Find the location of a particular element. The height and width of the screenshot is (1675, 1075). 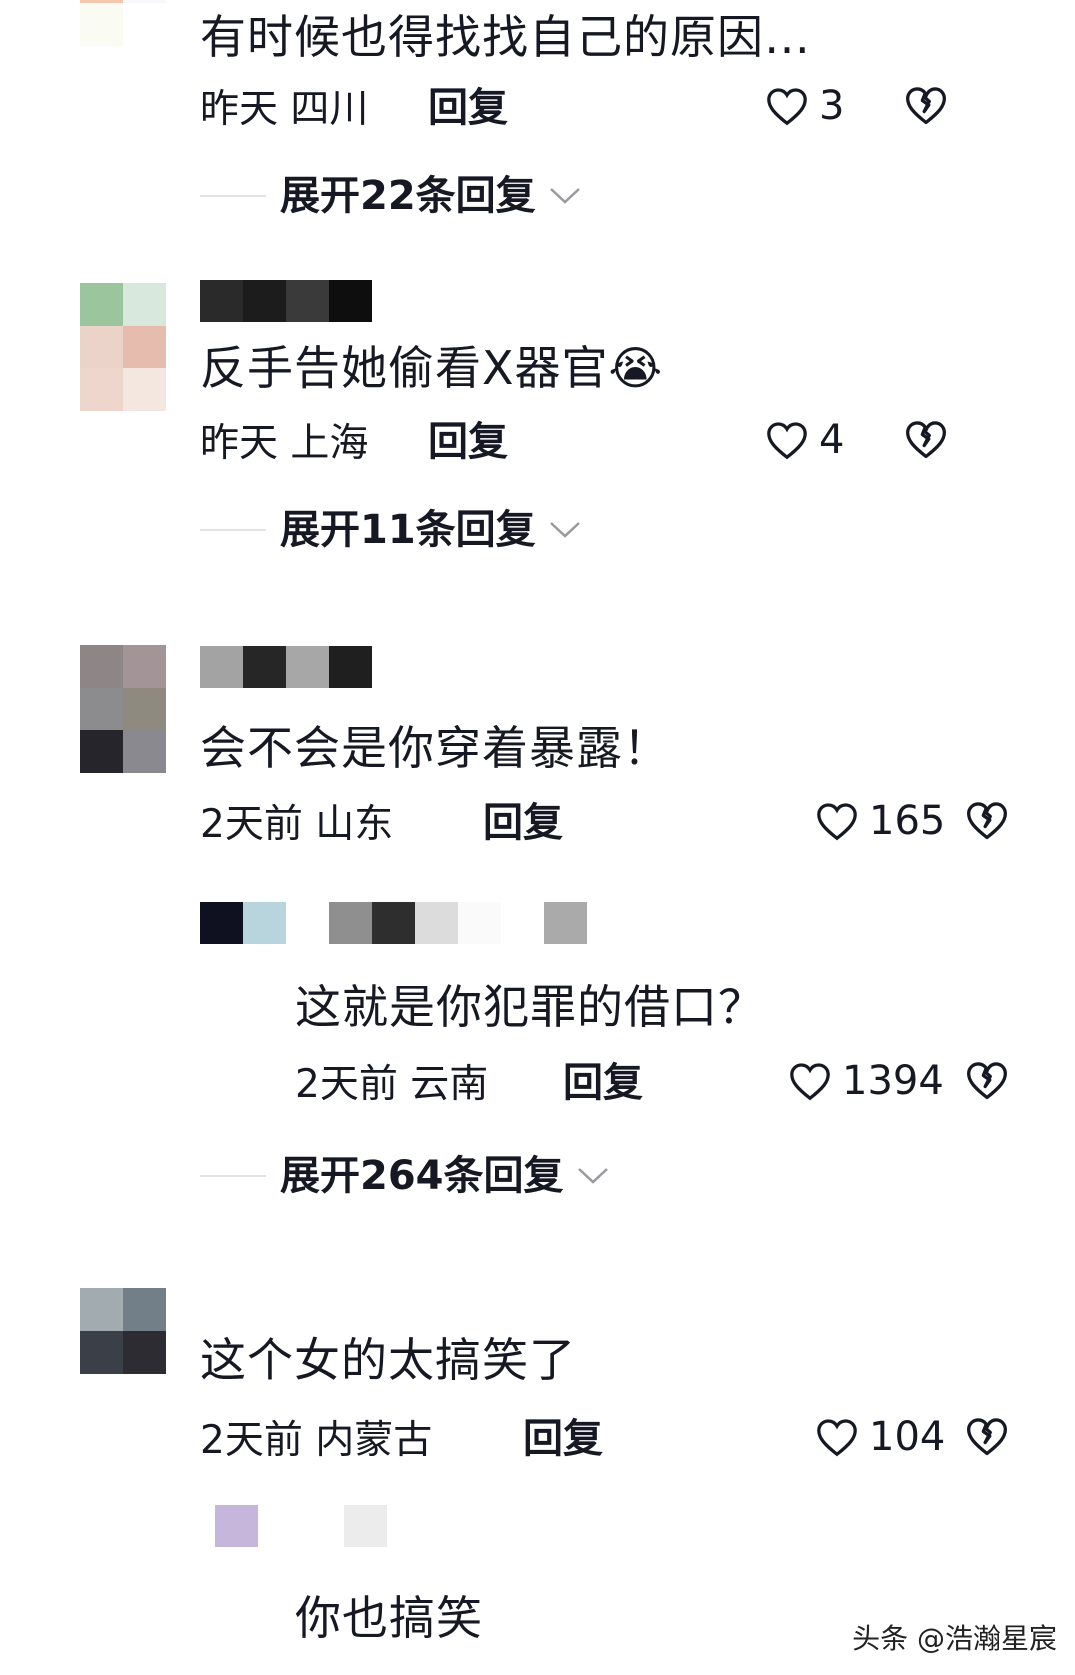

like-count: 3 is located at coordinates (832, 106).